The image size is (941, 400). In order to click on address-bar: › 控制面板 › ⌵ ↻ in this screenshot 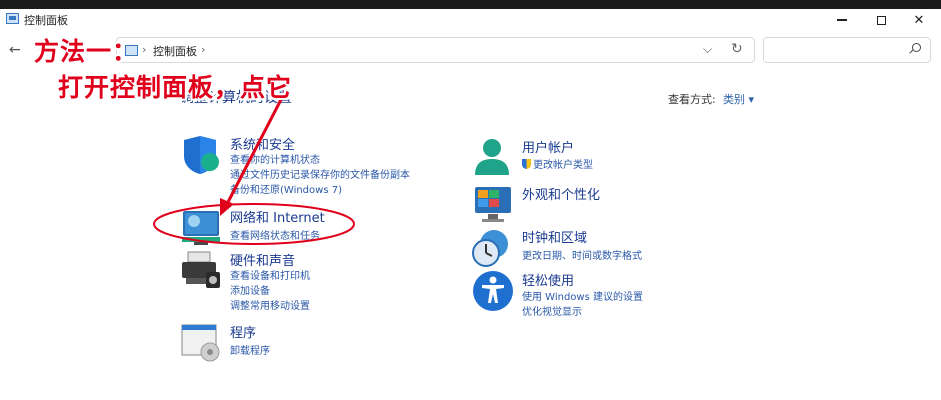, I will do `click(435, 50)`.